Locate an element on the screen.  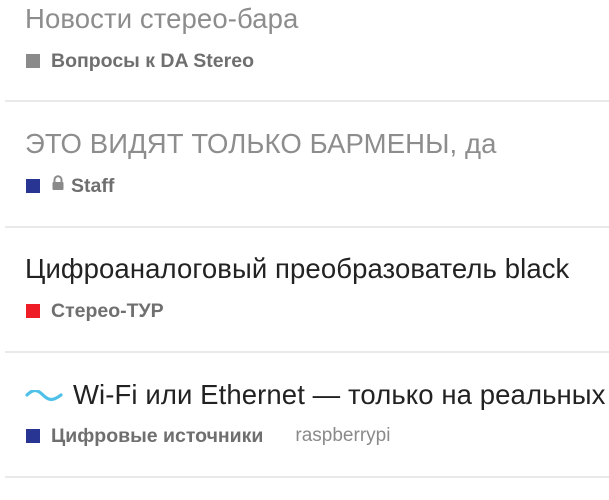
topic-category: Staff is located at coordinates (70, 186).